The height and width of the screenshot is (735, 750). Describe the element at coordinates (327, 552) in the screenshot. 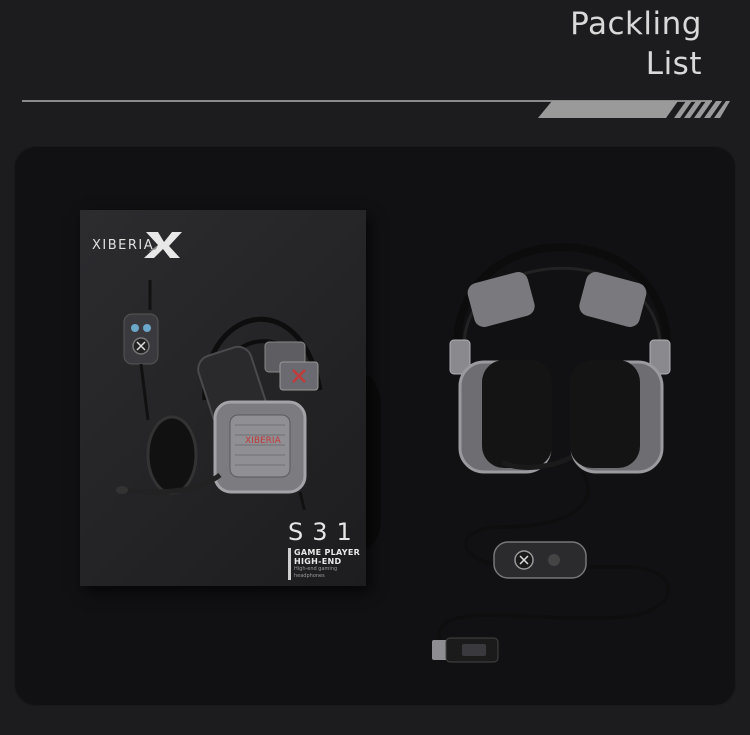

I see `box-tag-line-1: GAME PLAYER` at that location.